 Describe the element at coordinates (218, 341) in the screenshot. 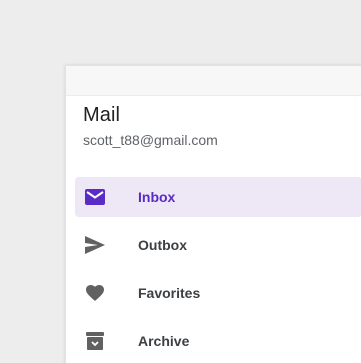

I see `nav-item-archive: Archive` at that location.